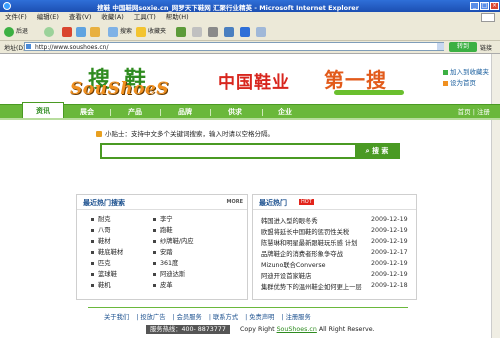  I want to click on keyword-item: 鞋底鞋材, so click(107, 251).